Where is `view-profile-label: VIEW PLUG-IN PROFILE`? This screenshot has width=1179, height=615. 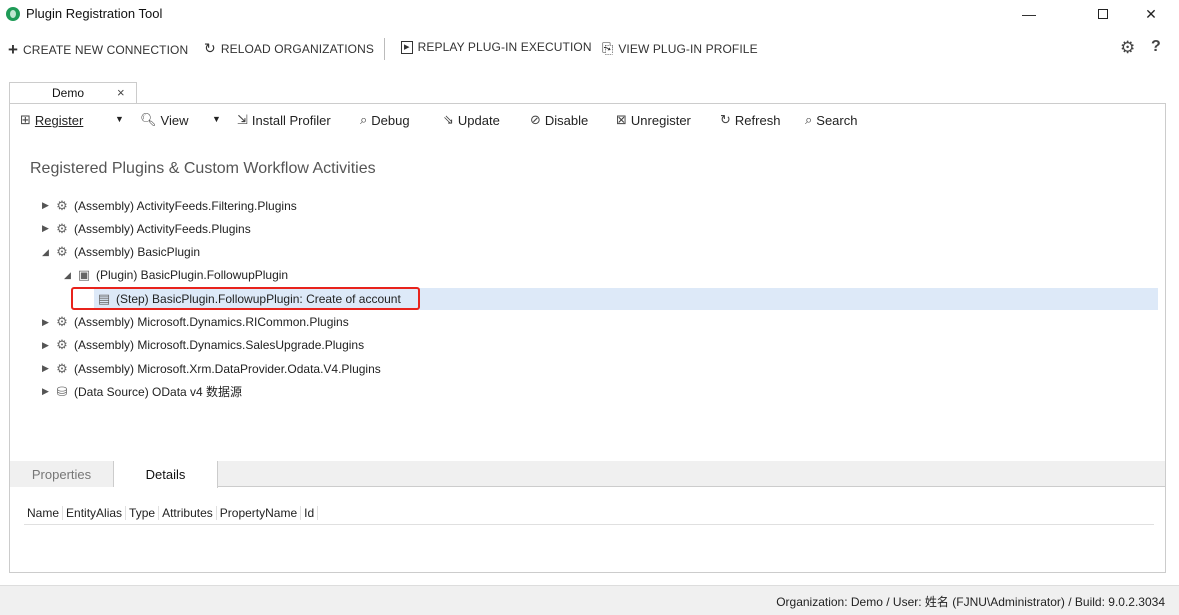 view-profile-label: VIEW PLUG-IN PROFILE is located at coordinates (688, 48).